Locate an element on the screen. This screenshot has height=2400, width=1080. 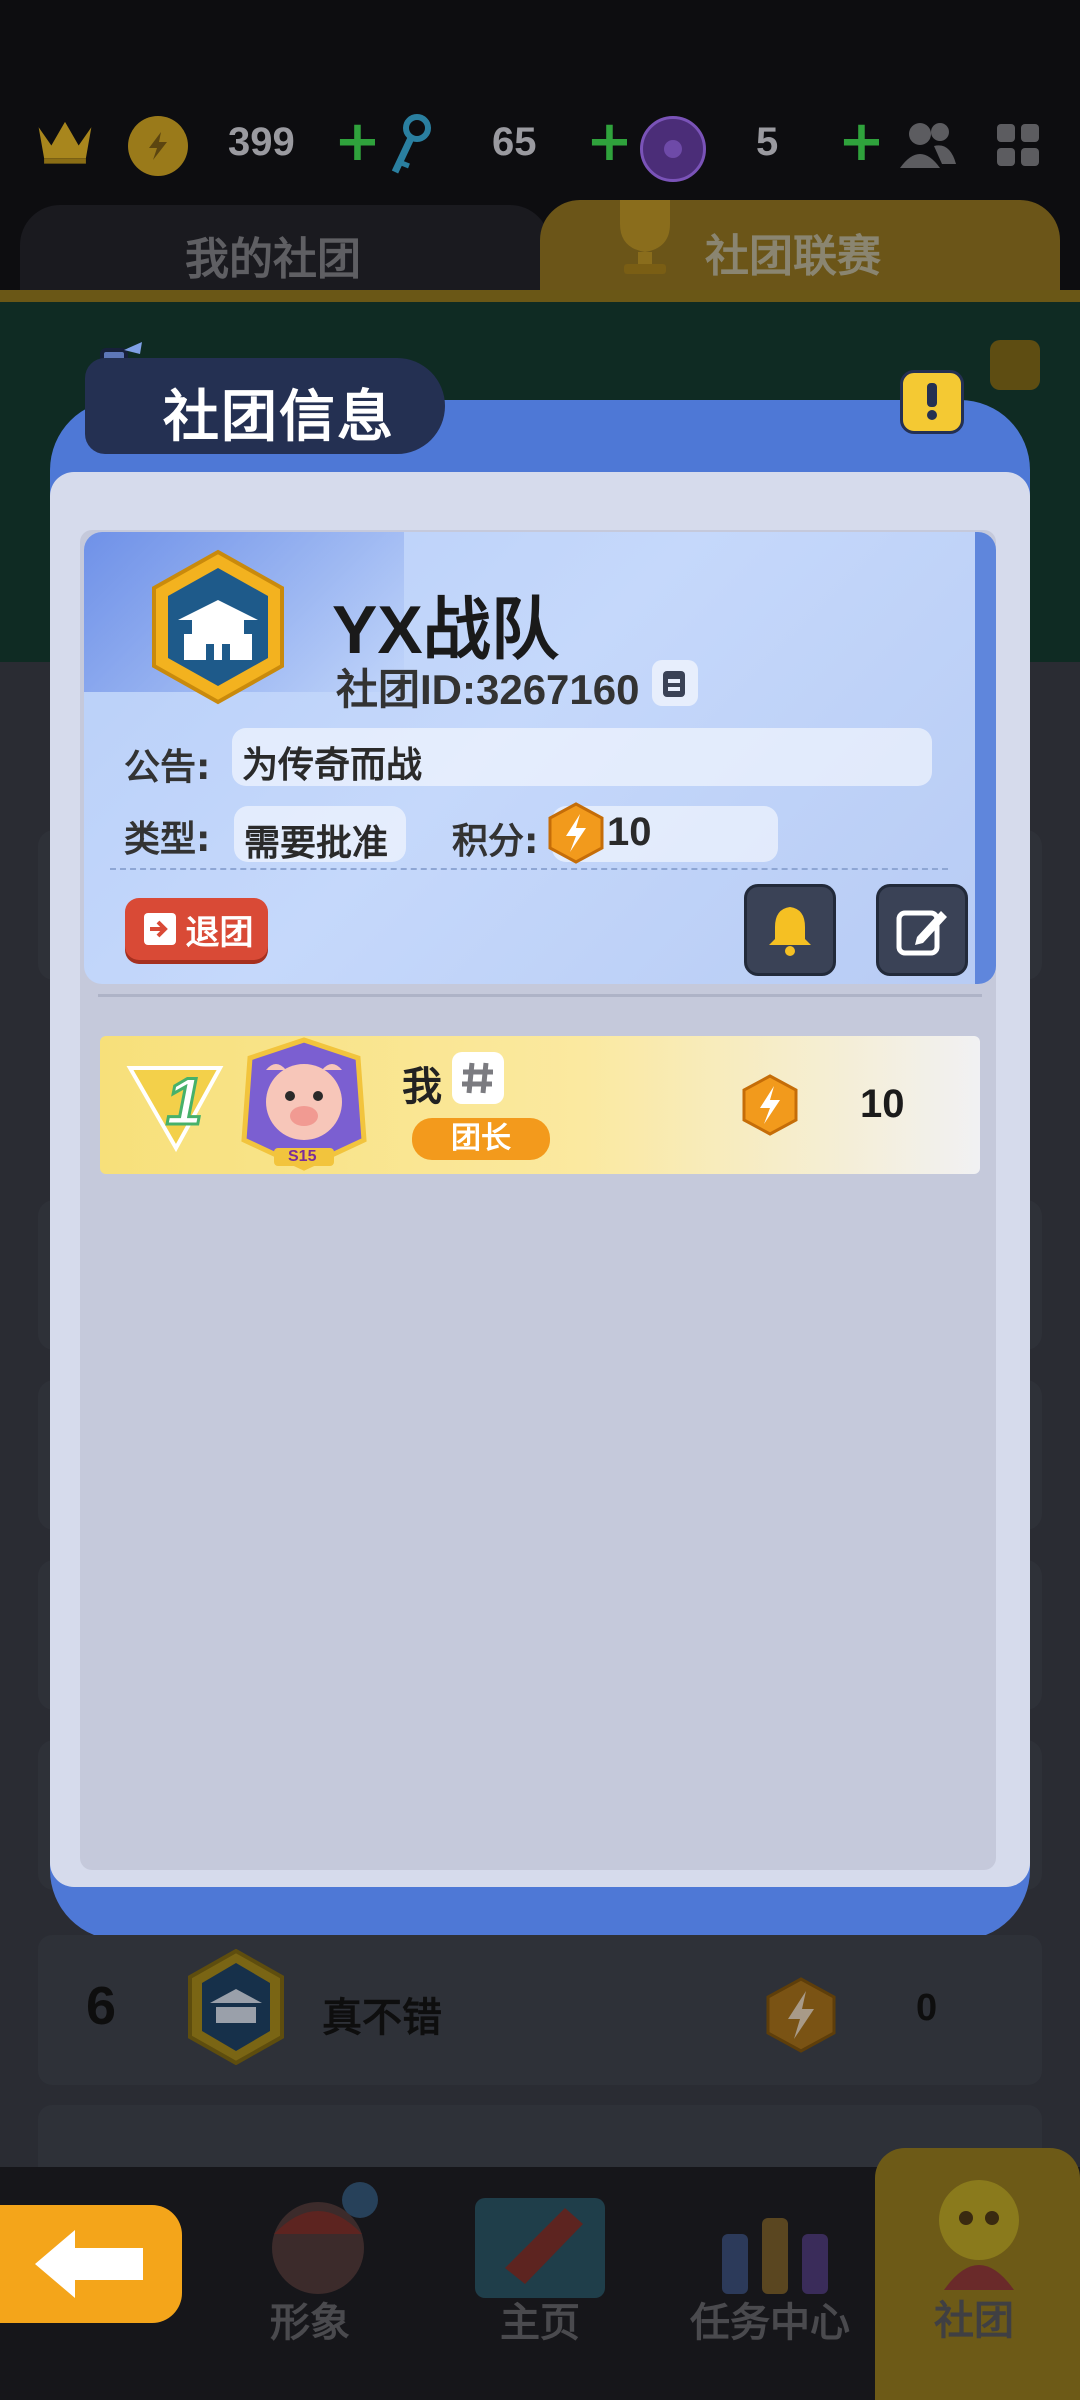
trophy-icon is located at coordinates (645, 237).